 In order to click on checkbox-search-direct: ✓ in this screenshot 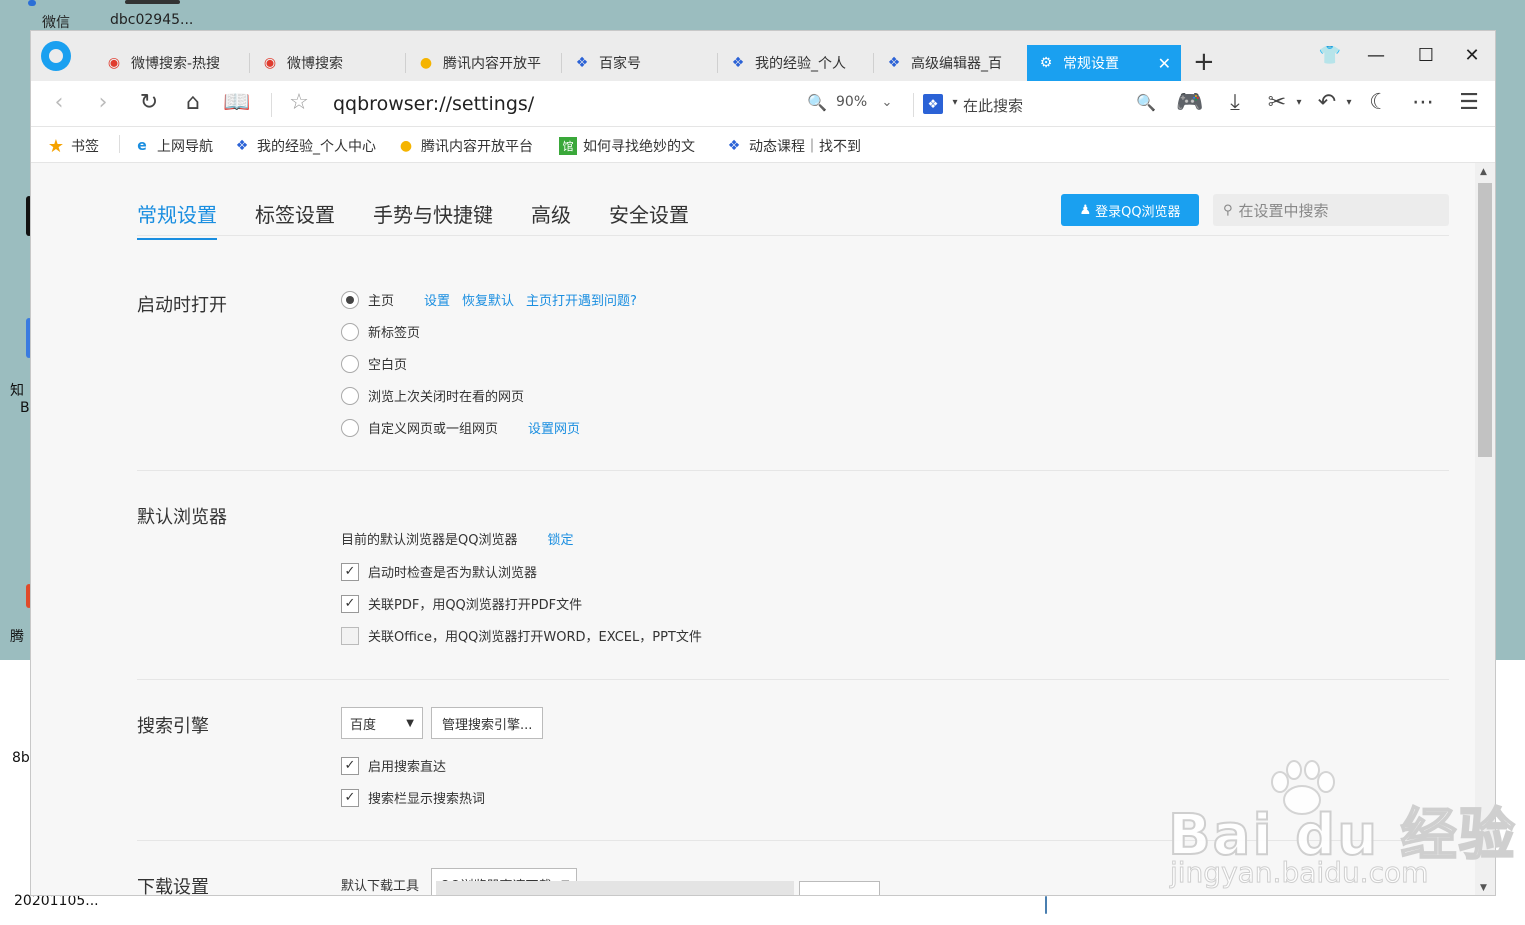, I will do `click(350, 765)`.